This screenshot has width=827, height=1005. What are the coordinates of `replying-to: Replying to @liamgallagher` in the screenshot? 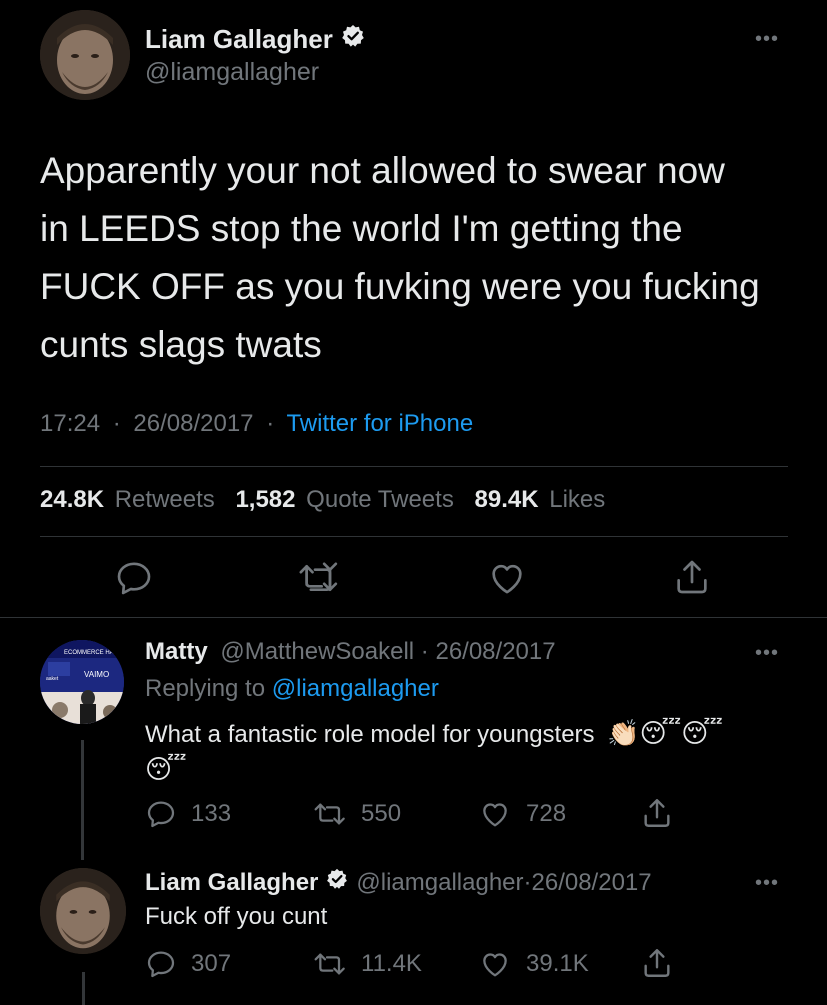 It's located at (292, 689).